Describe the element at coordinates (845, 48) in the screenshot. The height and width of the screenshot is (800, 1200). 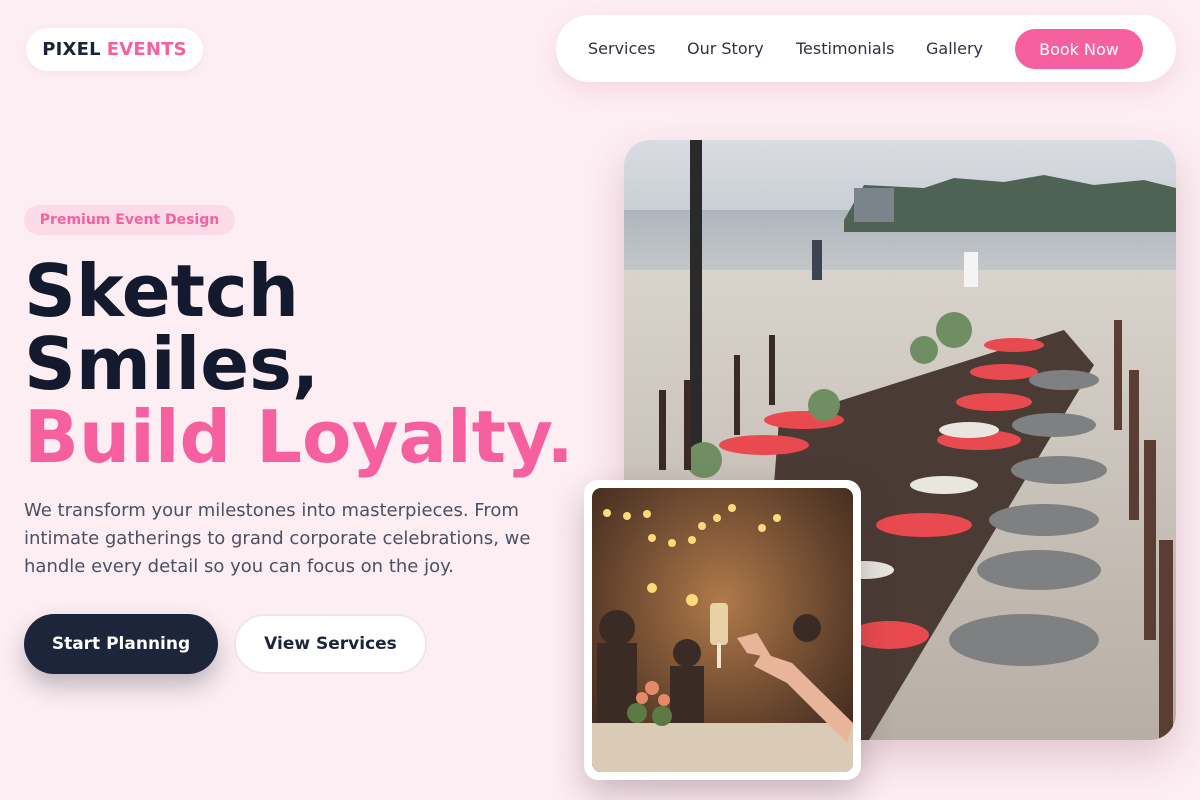
I see `nav-link-testimonials: Testimonials` at that location.